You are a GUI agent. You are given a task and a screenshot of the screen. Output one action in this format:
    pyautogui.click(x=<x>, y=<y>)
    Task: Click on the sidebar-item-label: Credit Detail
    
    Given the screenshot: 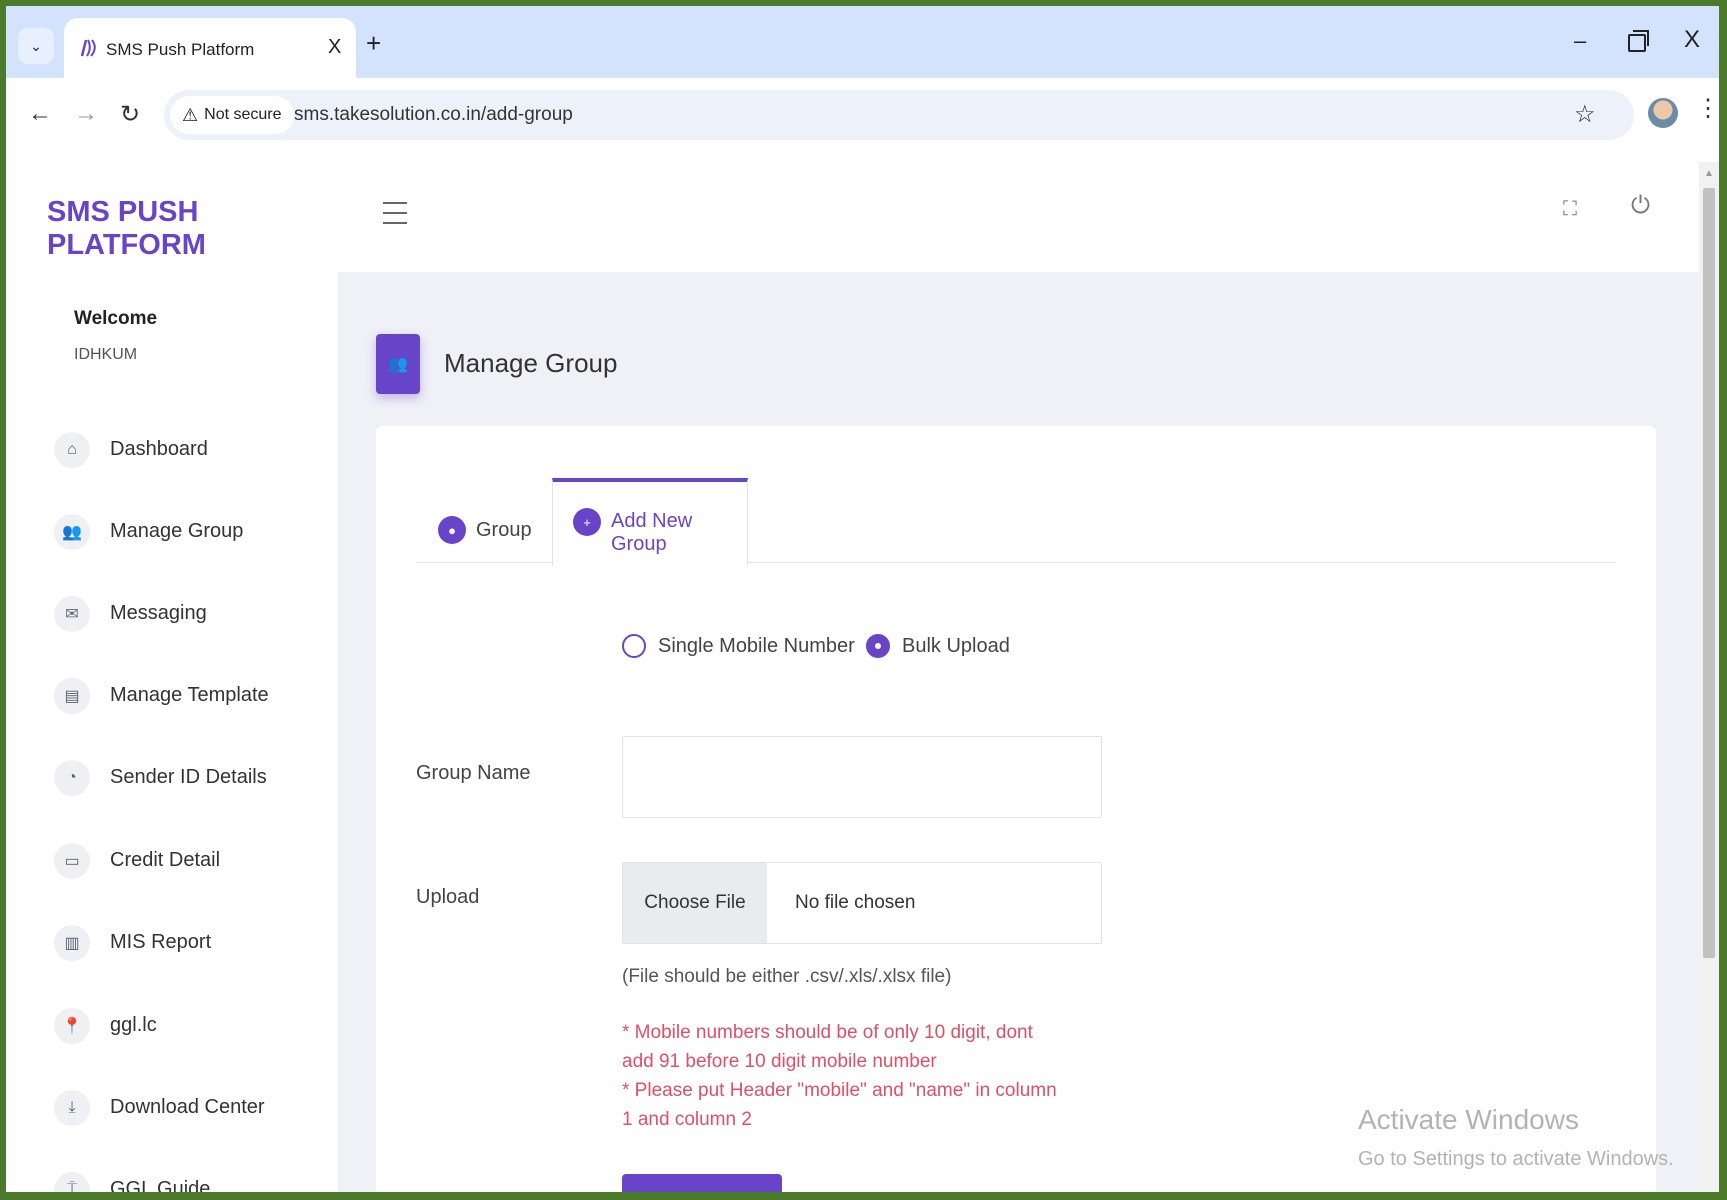 What is the action you would take?
    pyautogui.click(x=165, y=860)
    